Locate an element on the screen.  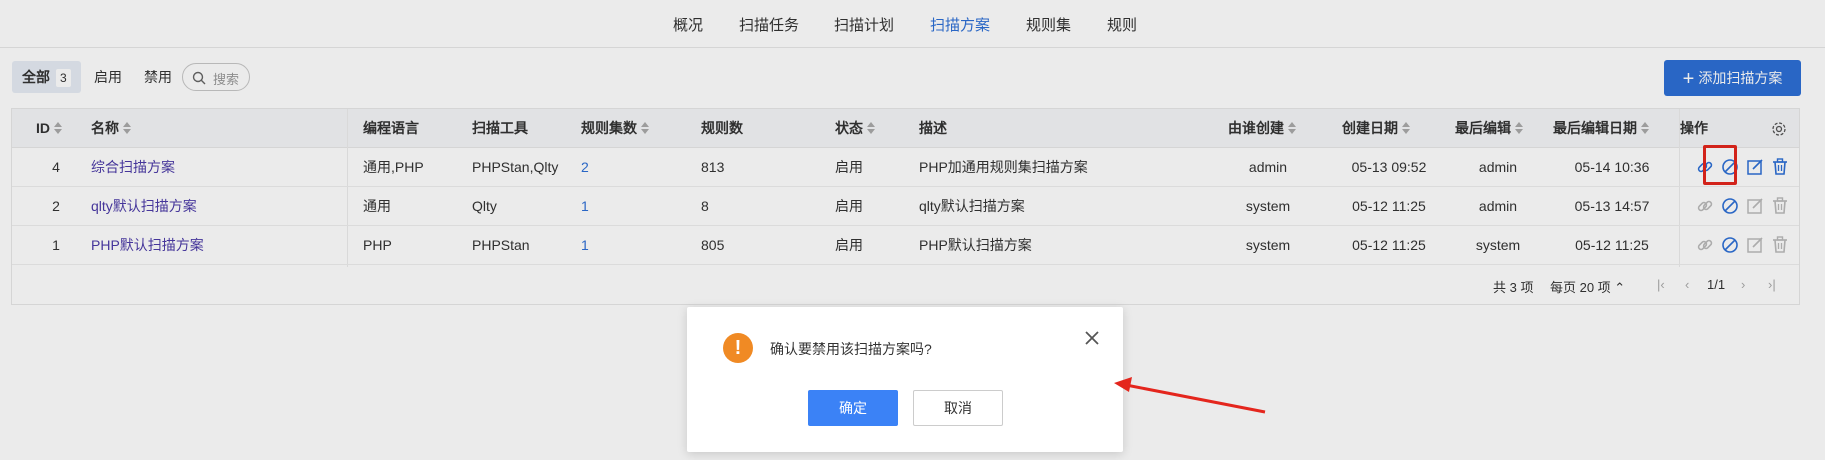
confirm-button: 确定 is located at coordinates (853, 408).